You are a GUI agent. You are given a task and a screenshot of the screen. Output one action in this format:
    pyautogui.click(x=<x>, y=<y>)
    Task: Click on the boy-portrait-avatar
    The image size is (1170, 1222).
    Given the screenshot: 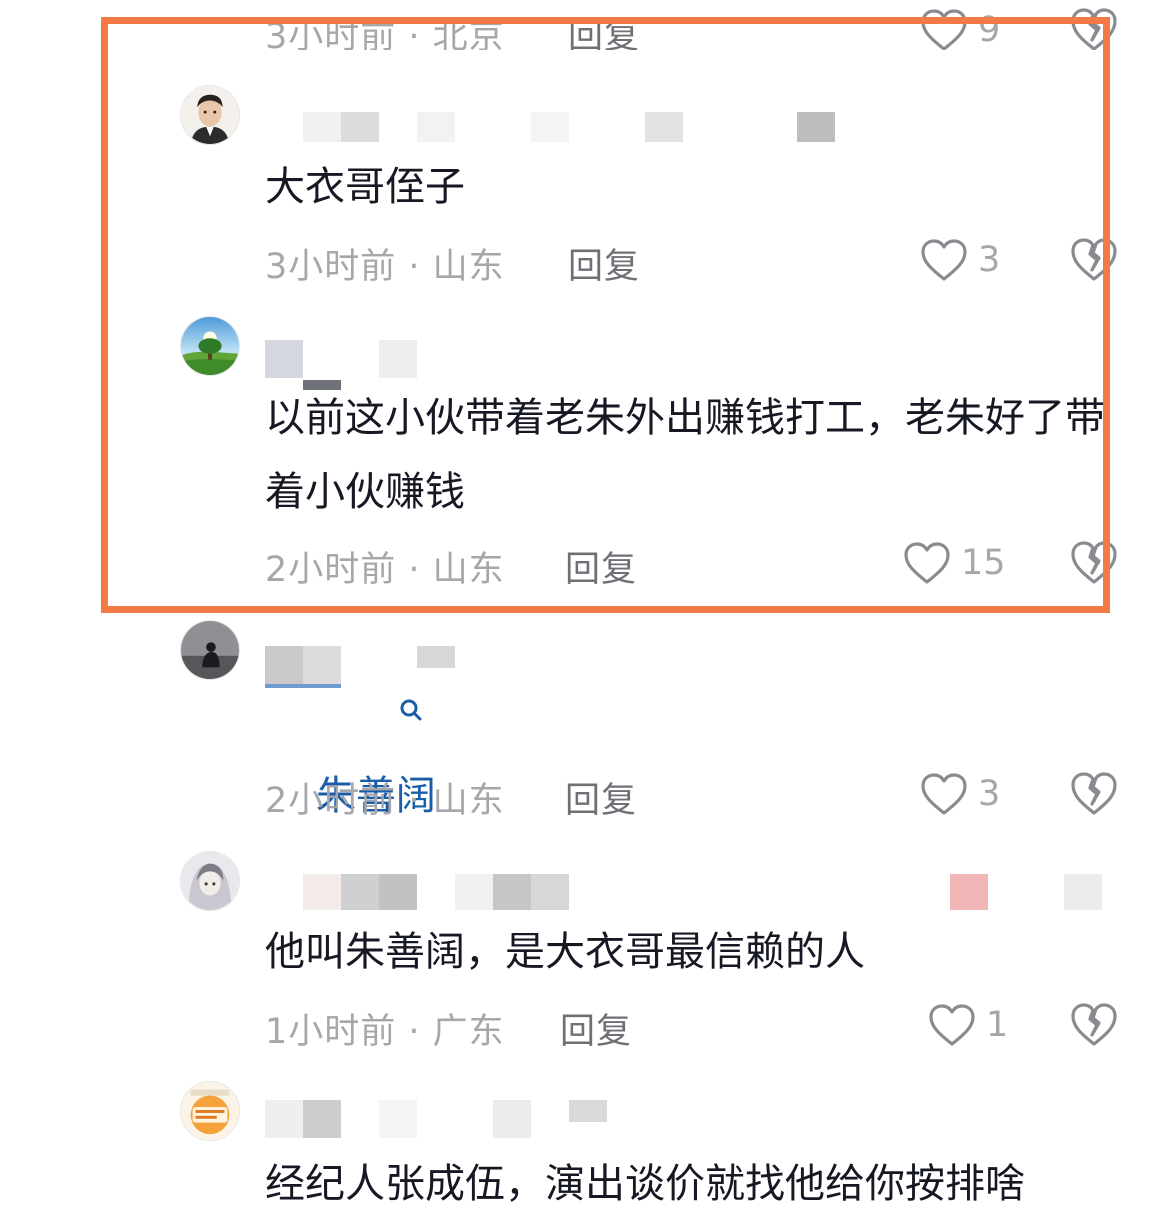 What is the action you would take?
    pyautogui.click(x=210, y=115)
    